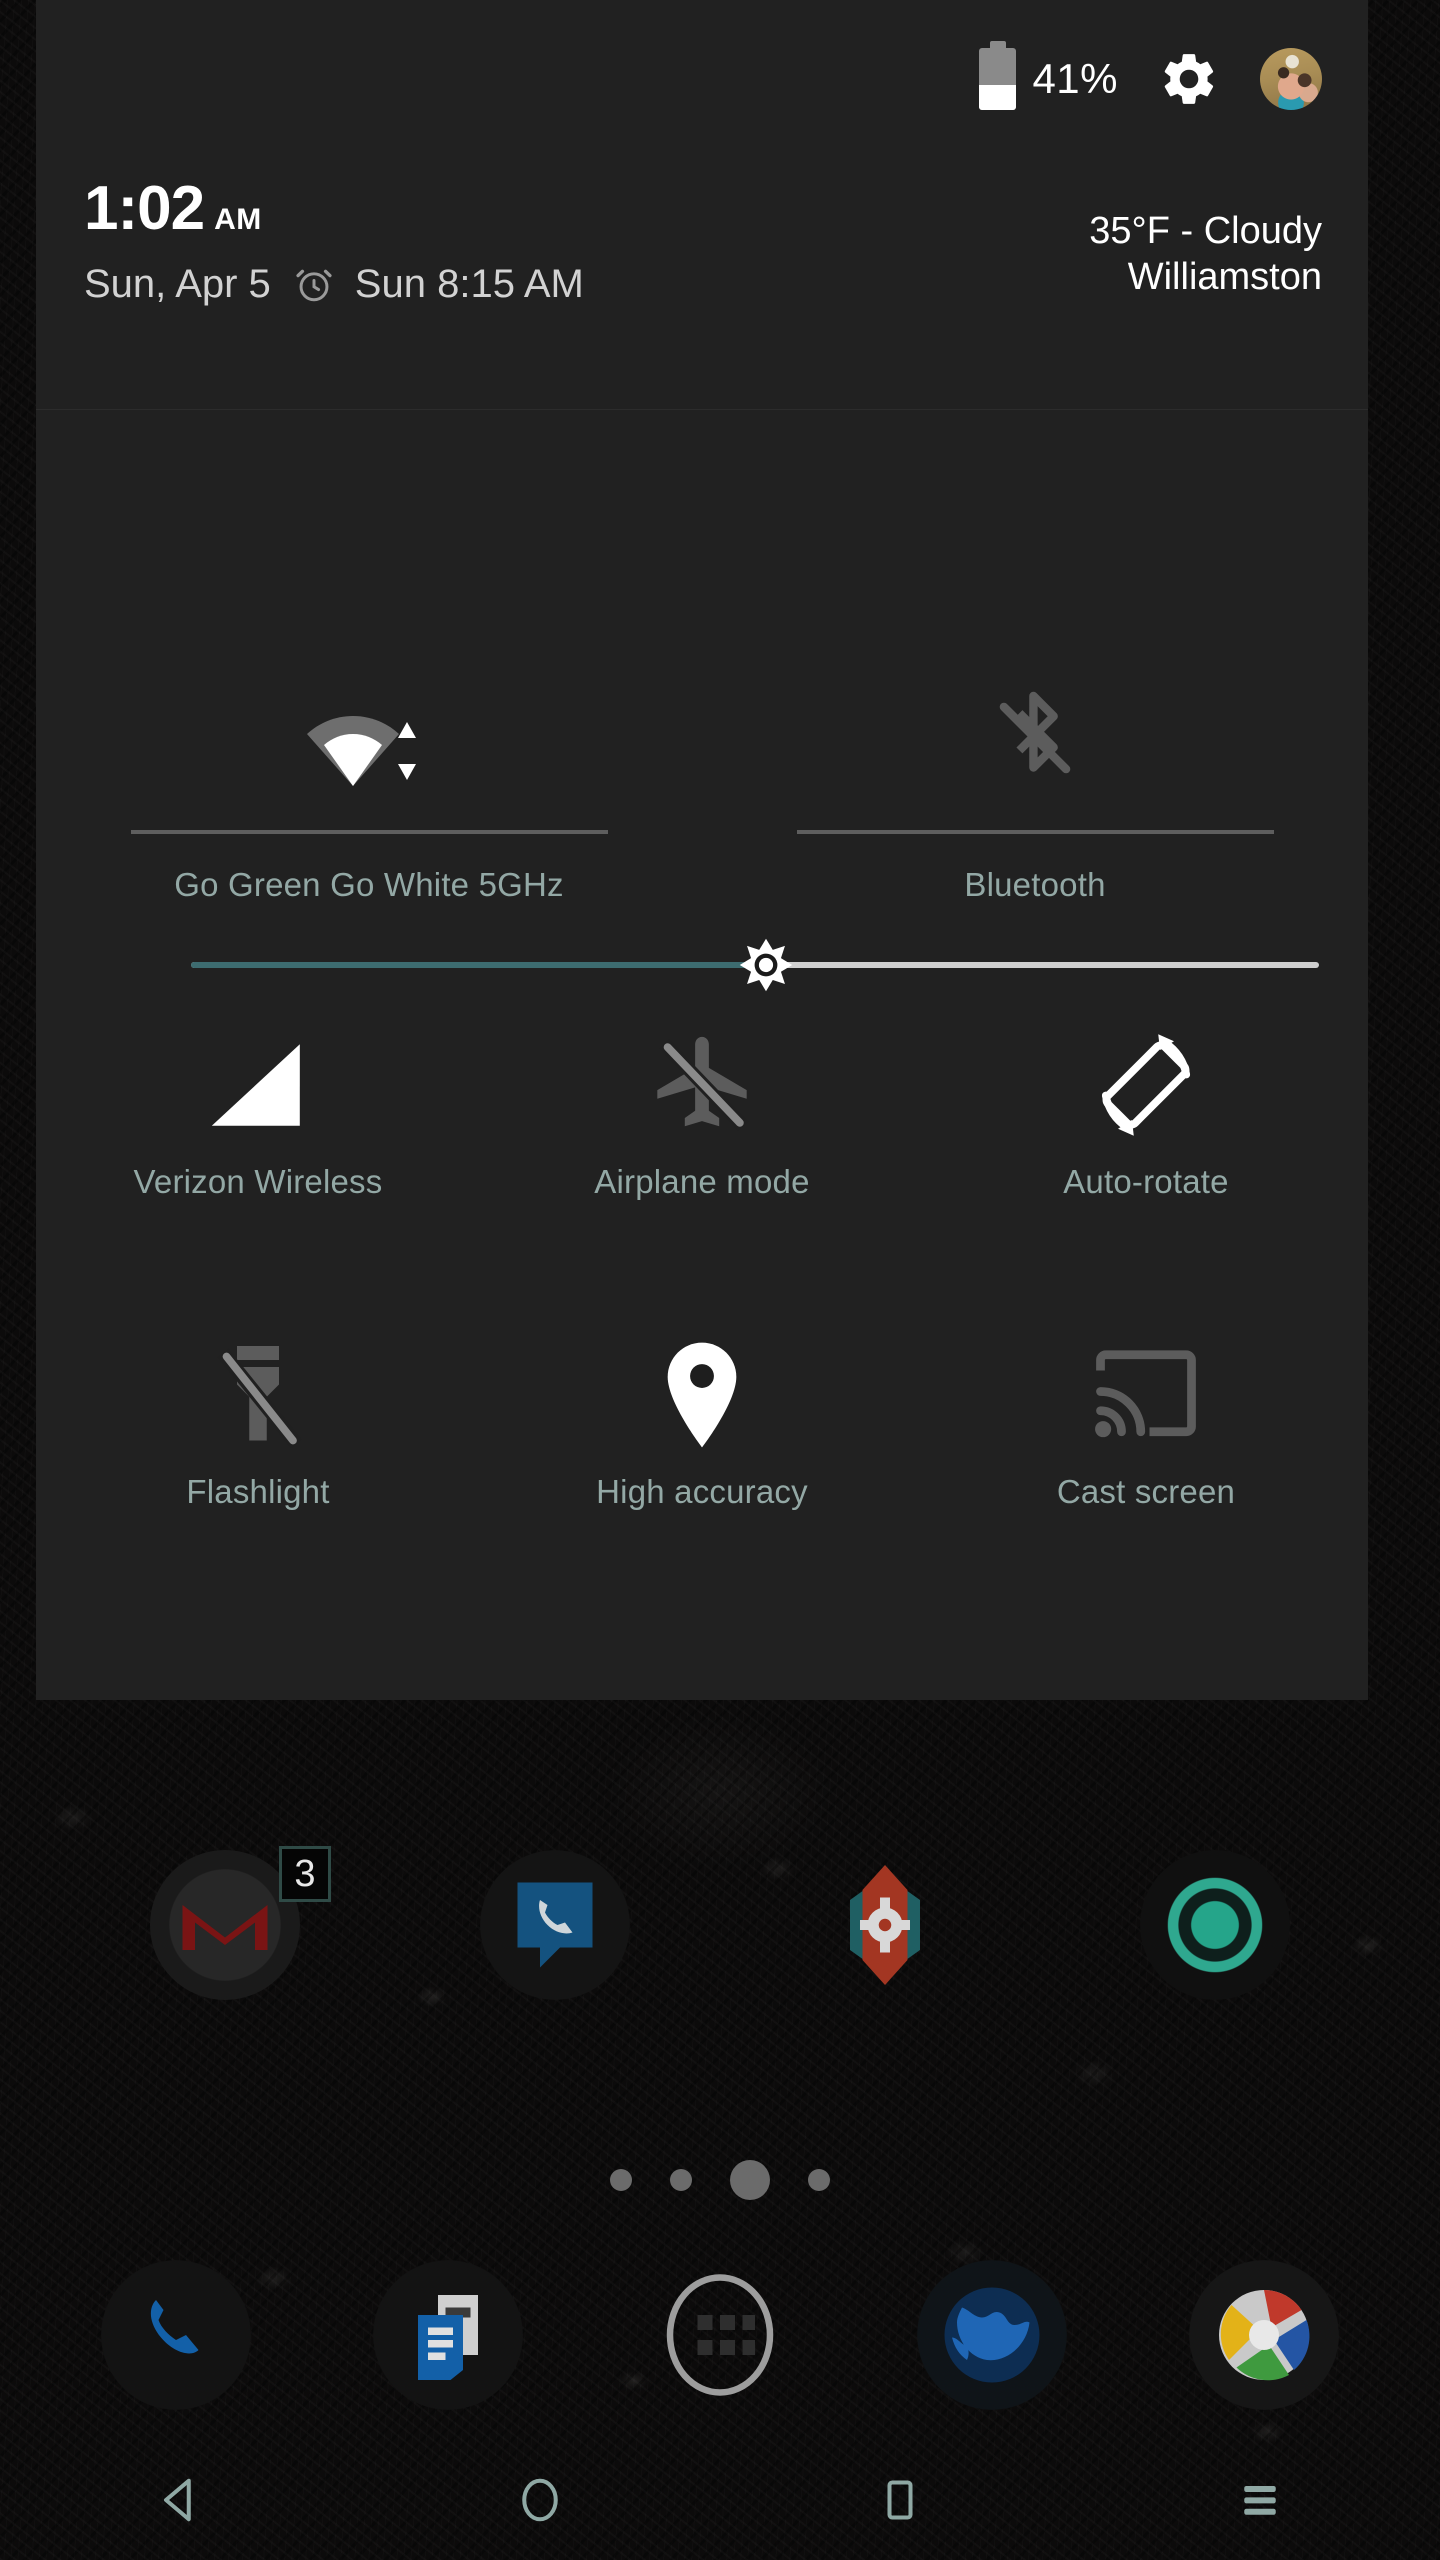 Image resolution: width=1440 pixels, height=2560 pixels. I want to click on bluetooth-off-icon, so click(1035, 738).